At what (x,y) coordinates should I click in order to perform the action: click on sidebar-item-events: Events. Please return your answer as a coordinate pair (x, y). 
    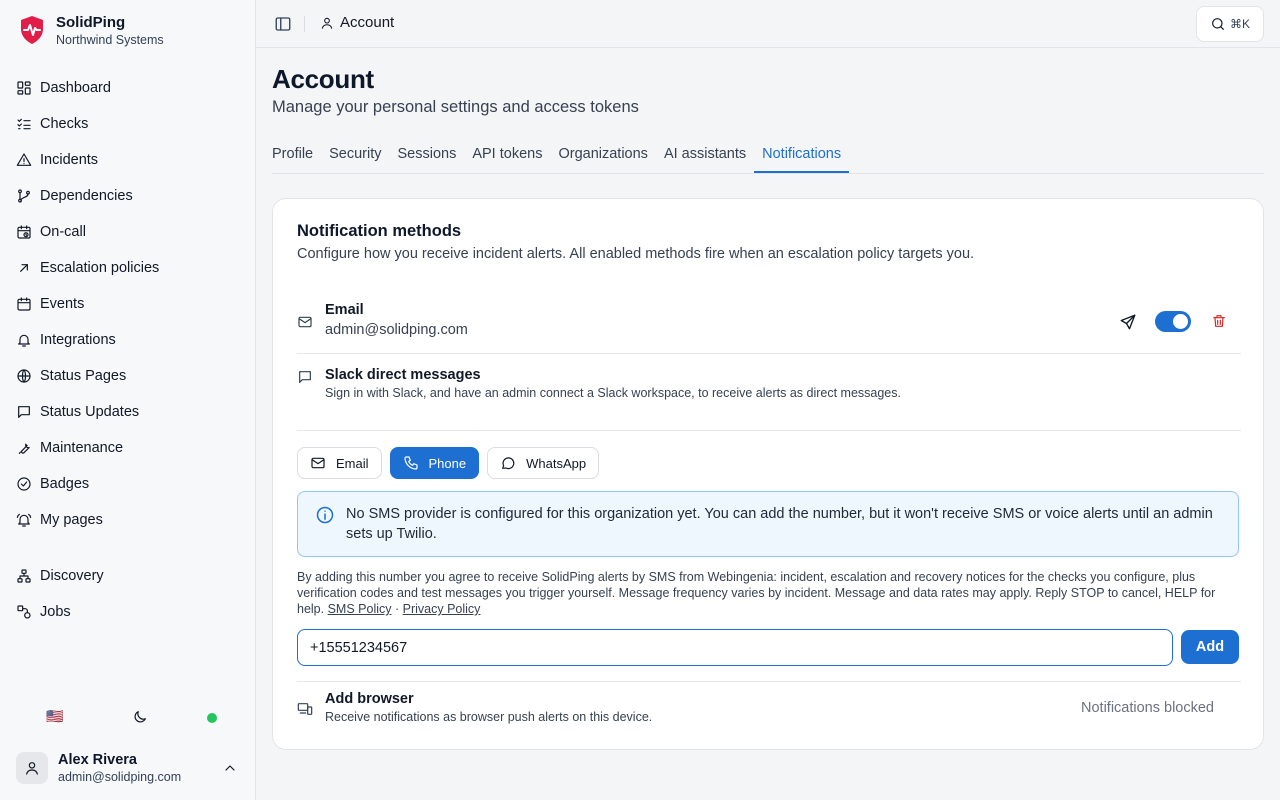
    Looking at the image, I should click on (127, 304).